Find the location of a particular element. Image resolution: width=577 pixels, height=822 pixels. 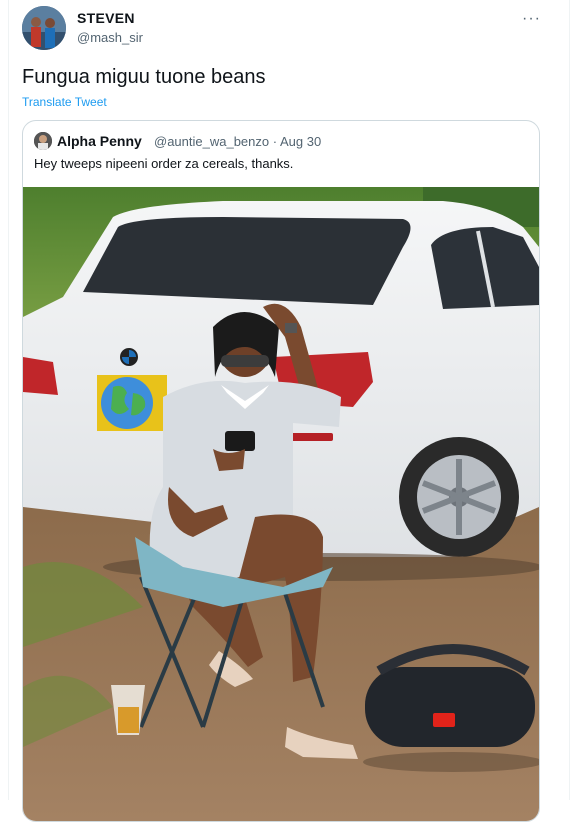

more-options-icon: ··· is located at coordinates (531, 19).